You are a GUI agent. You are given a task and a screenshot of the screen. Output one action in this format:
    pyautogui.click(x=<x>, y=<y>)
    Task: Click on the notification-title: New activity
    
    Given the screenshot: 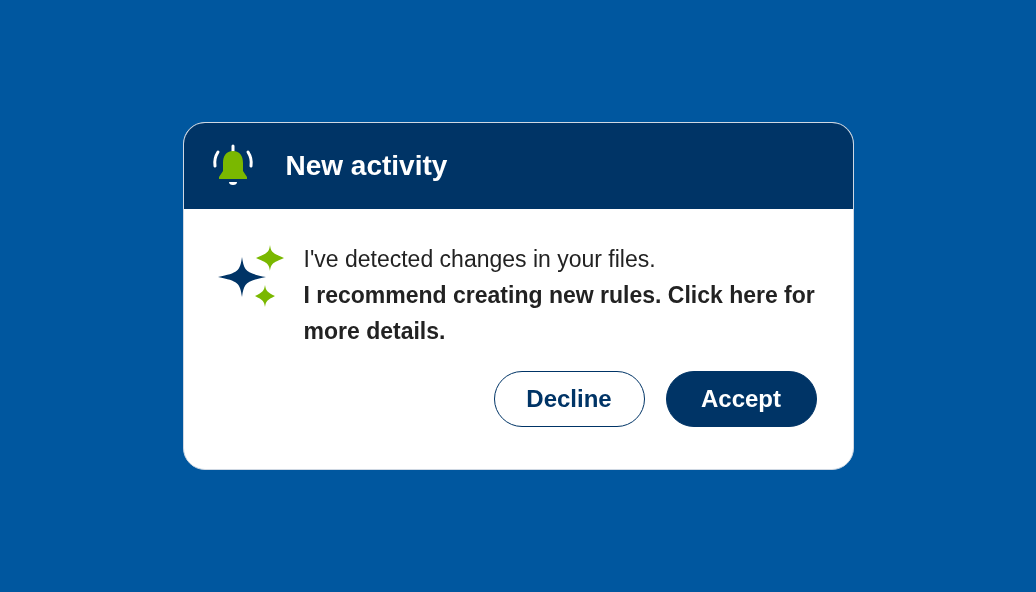 What is the action you would take?
    pyautogui.click(x=366, y=166)
    